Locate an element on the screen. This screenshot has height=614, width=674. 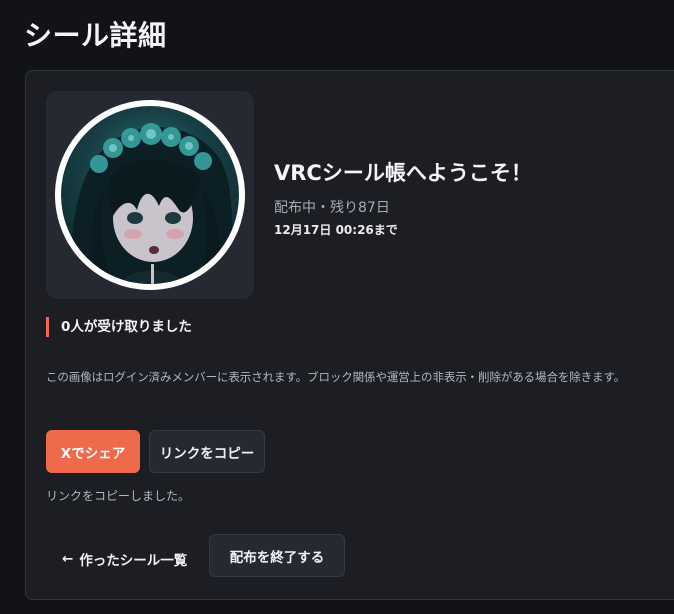
back-to-my-stickers-link: ← 作ったシール一覧 is located at coordinates (124, 559).